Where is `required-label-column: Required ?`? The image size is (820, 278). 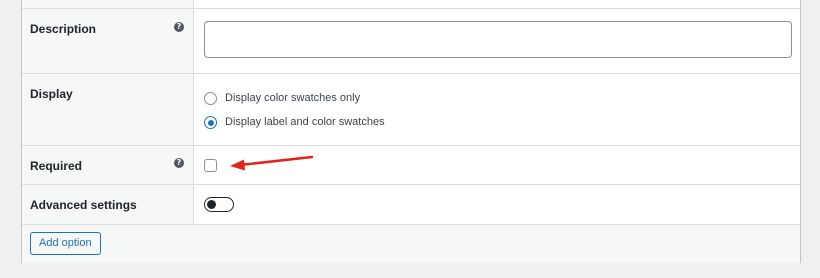 required-label-column: Required ? is located at coordinates (108, 165).